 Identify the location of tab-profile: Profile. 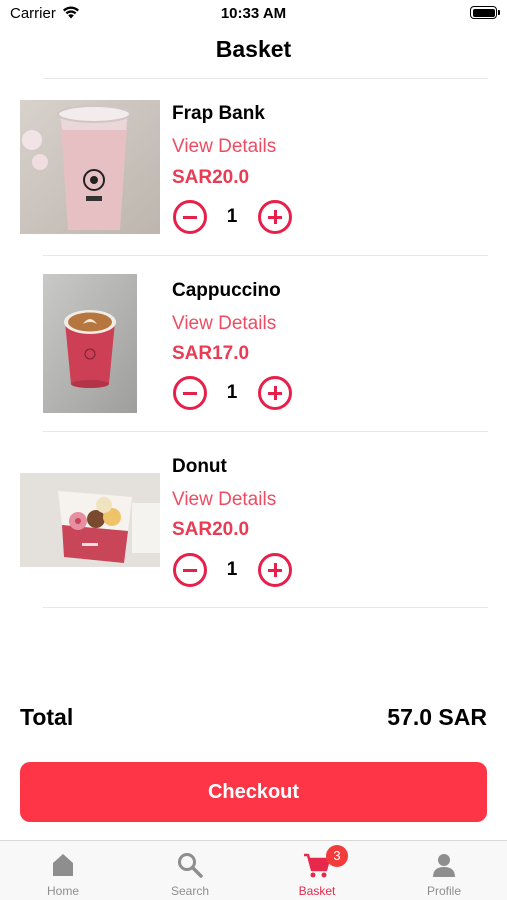
(444, 870).